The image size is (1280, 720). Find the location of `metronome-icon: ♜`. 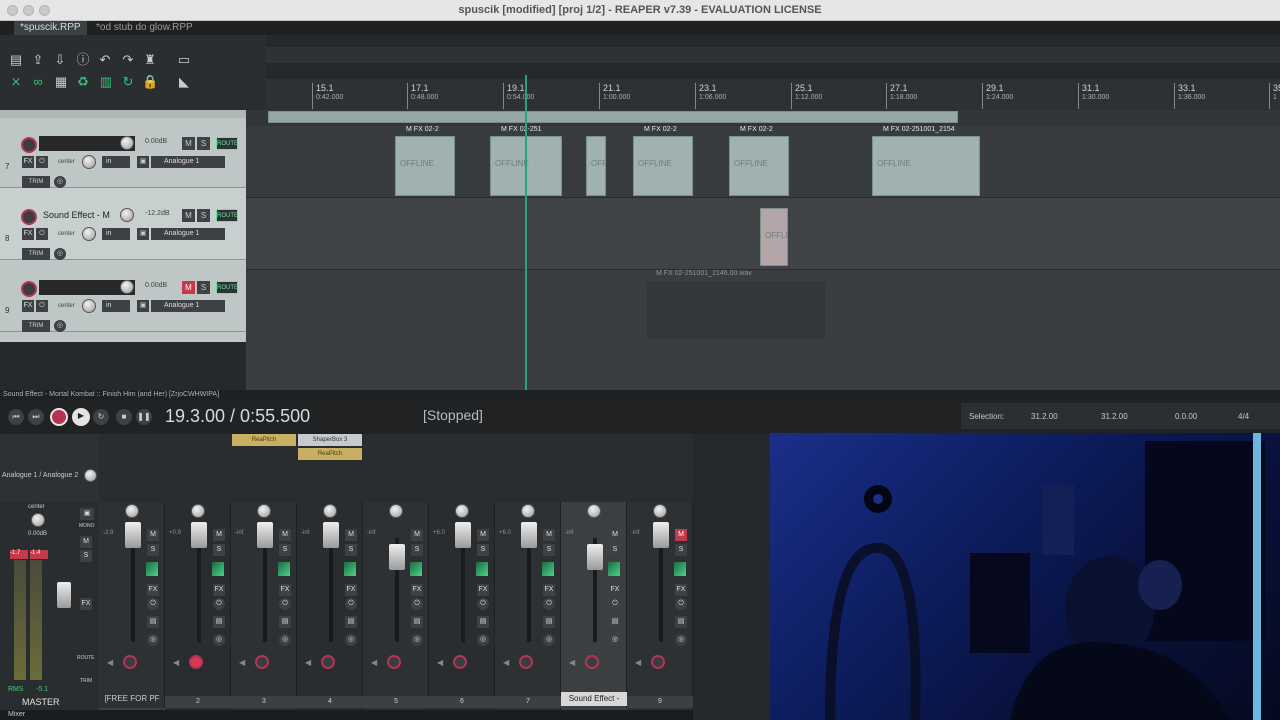

metronome-icon: ♜ is located at coordinates (150, 60).